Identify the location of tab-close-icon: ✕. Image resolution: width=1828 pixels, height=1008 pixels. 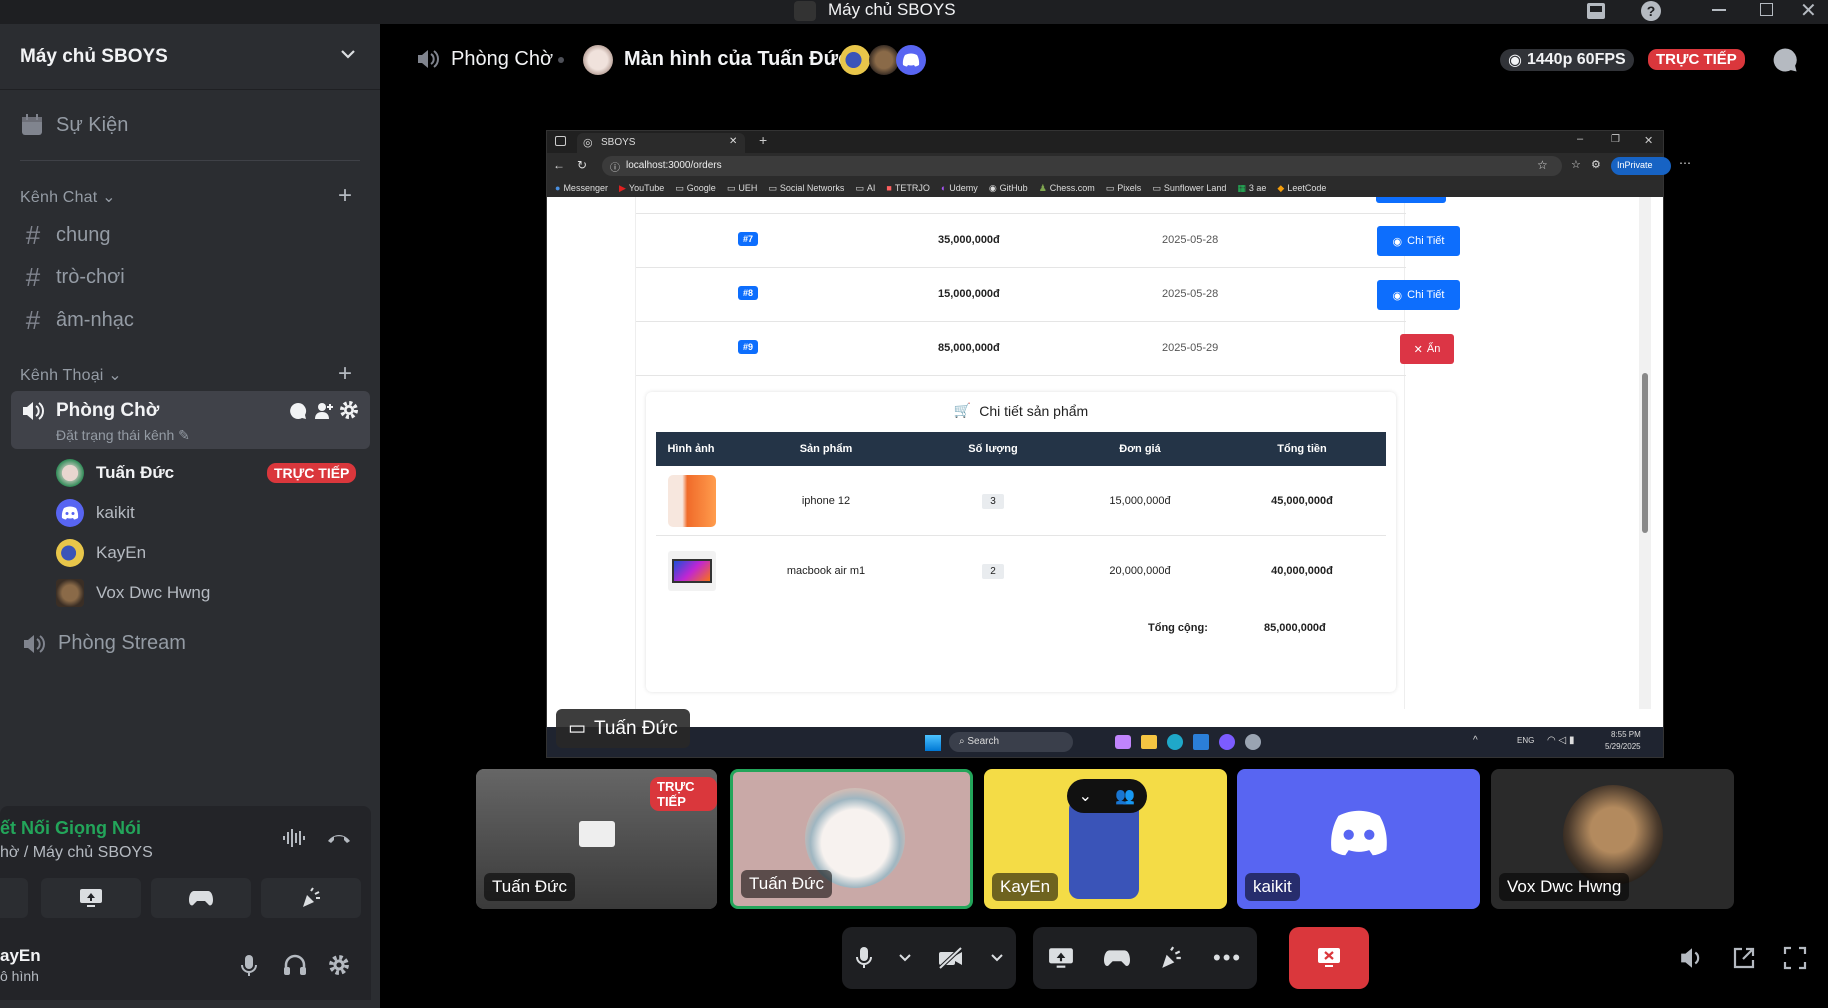
(733, 141).